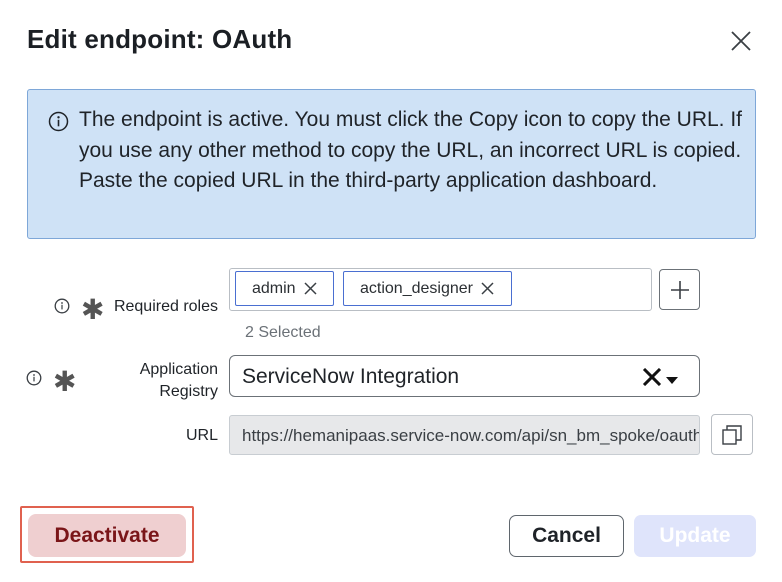 This screenshot has width=782, height=582. I want to click on url-label: URL, so click(201, 435).